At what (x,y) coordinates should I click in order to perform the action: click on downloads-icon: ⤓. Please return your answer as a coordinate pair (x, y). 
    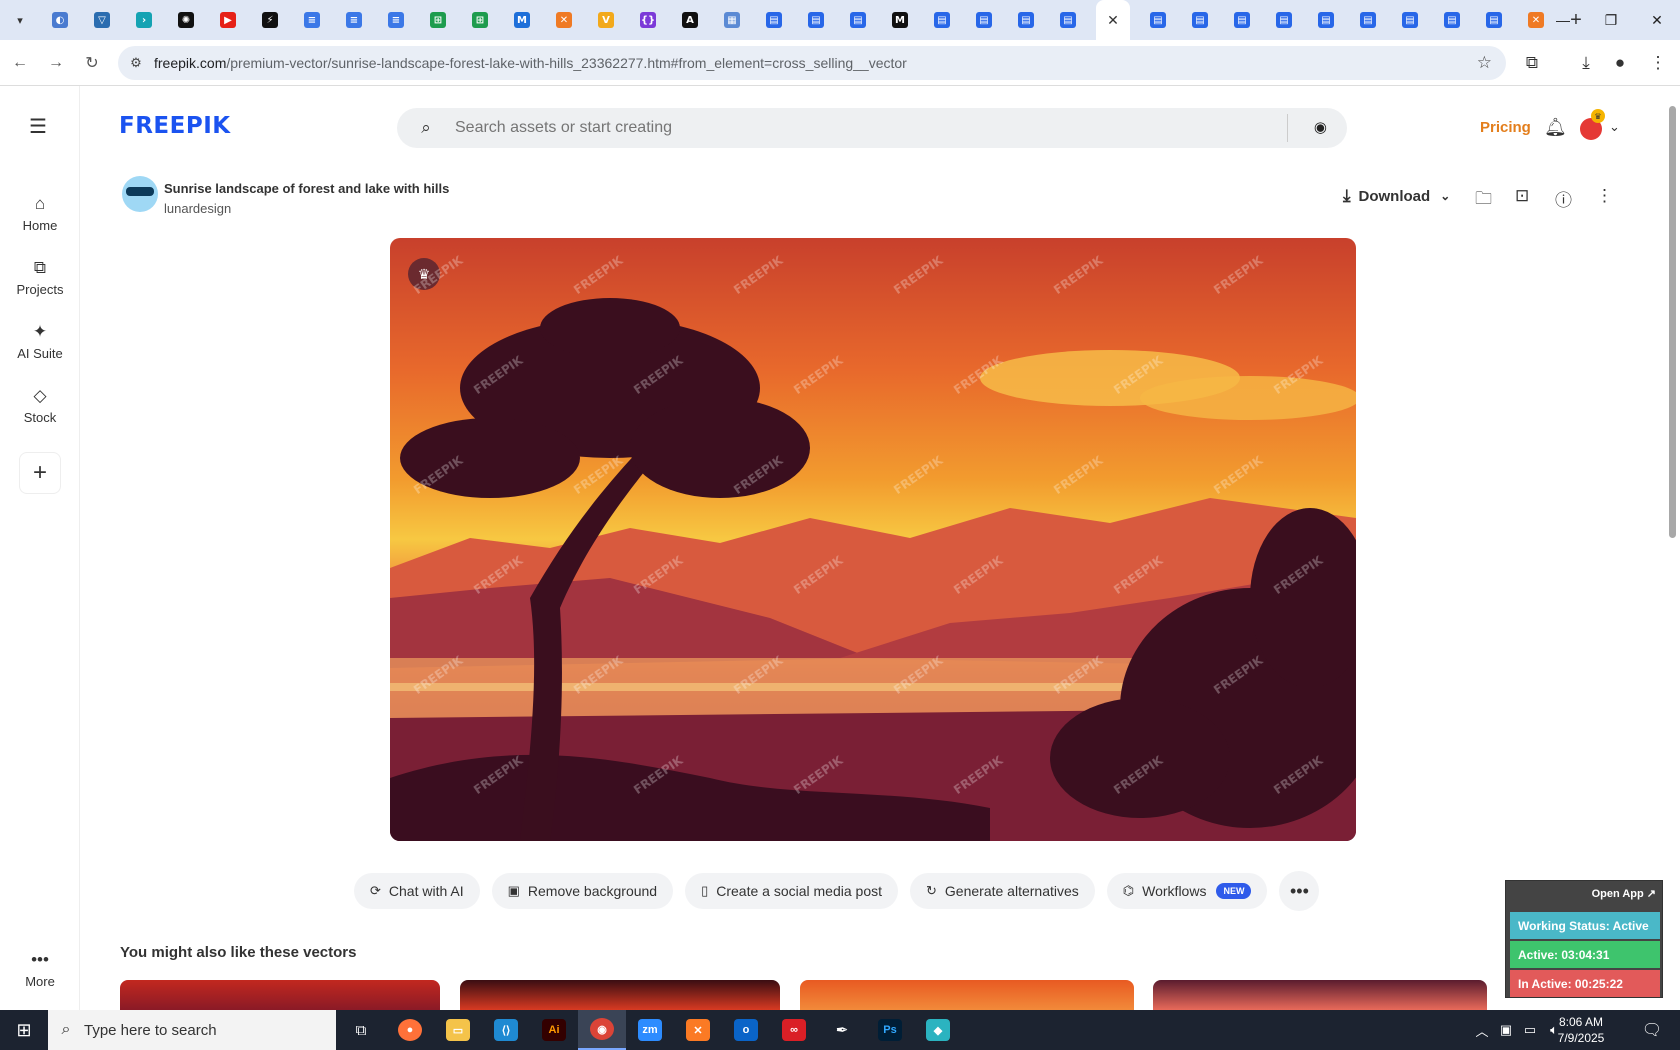
    Looking at the image, I should click on (1586, 63).